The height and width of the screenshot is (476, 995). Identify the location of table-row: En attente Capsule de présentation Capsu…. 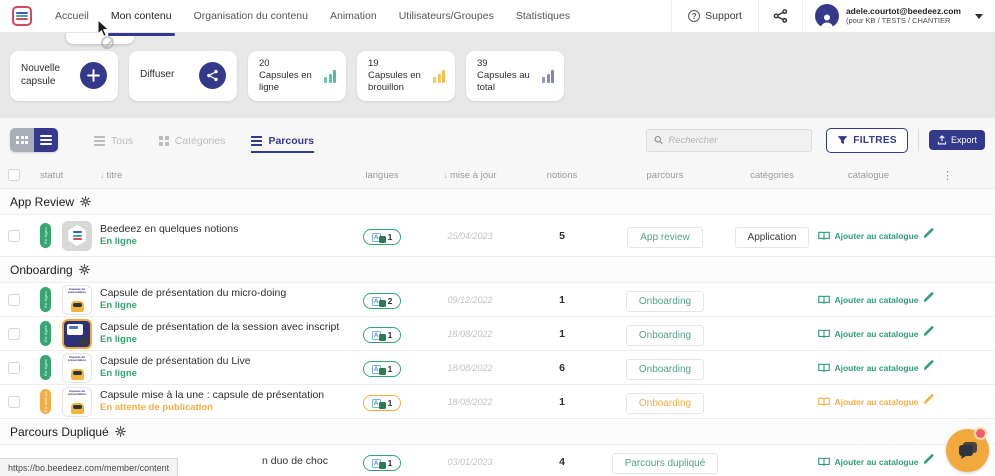
(497, 402).